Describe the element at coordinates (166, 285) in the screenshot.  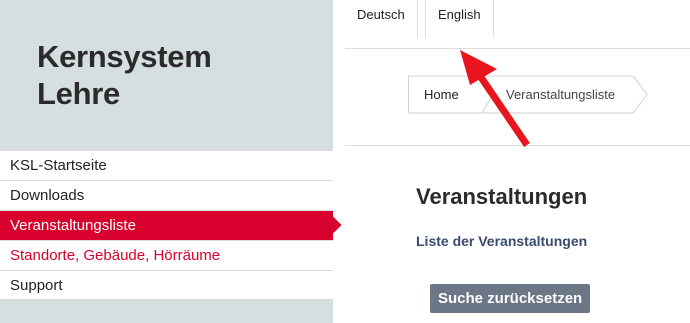
I see `nav-item-support: Support` at that location.